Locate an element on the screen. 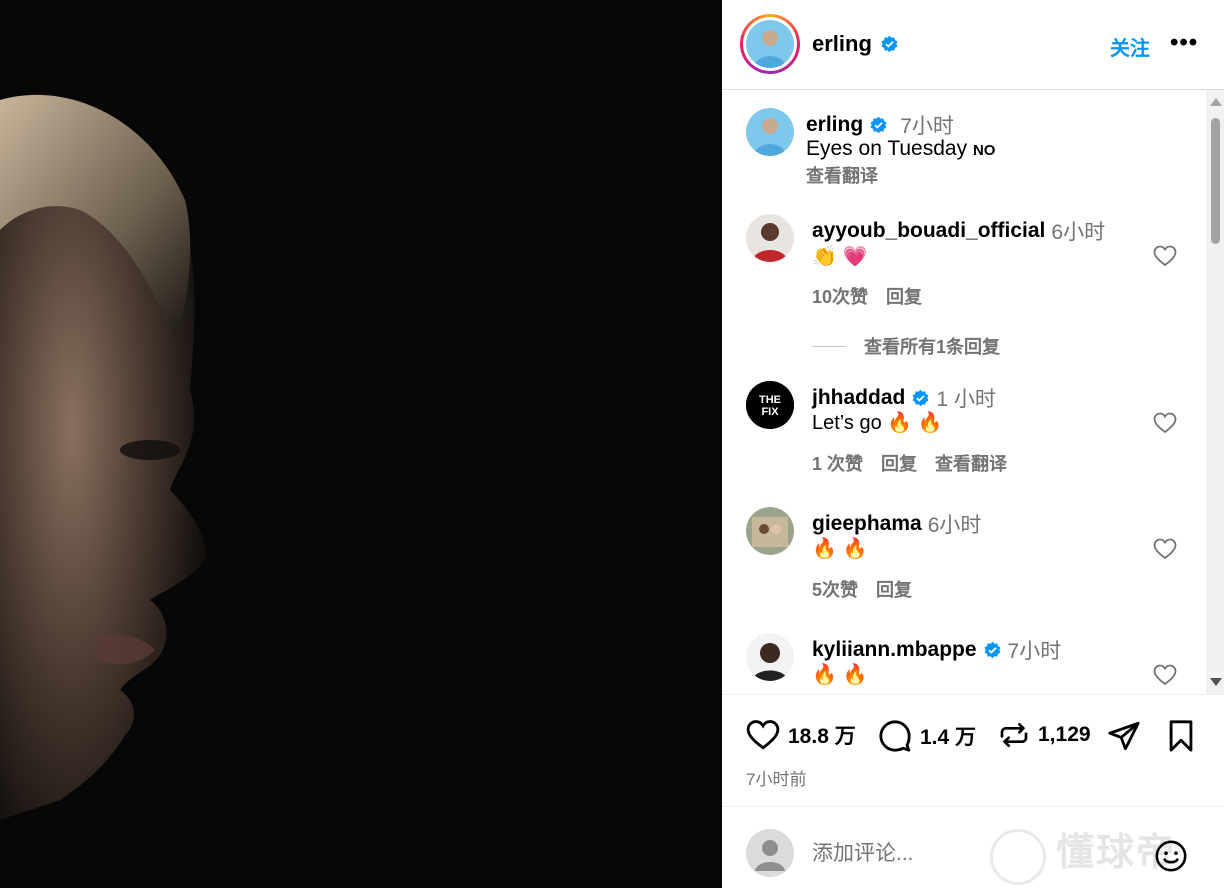 Image resolution: width=1224 pixels, height=888 pixels. commenter-avatar: THE FIX is located at coordinates (770, 405).